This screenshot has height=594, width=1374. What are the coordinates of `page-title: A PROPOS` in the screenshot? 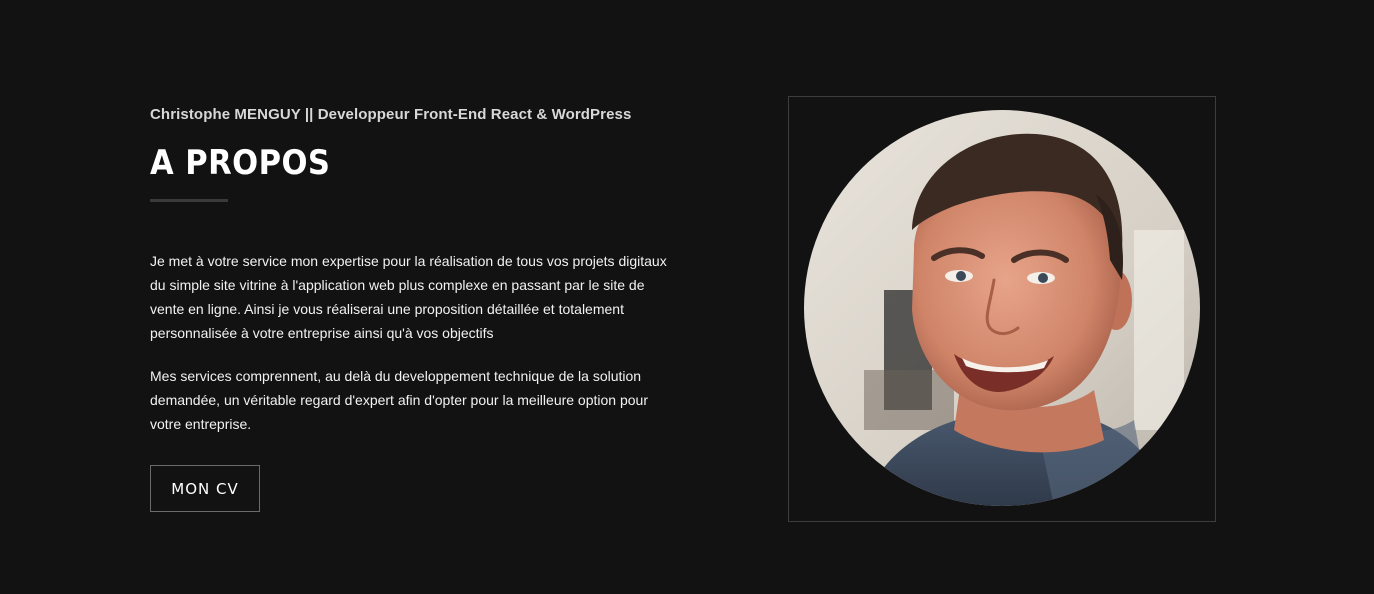 It's located at (240, 163).